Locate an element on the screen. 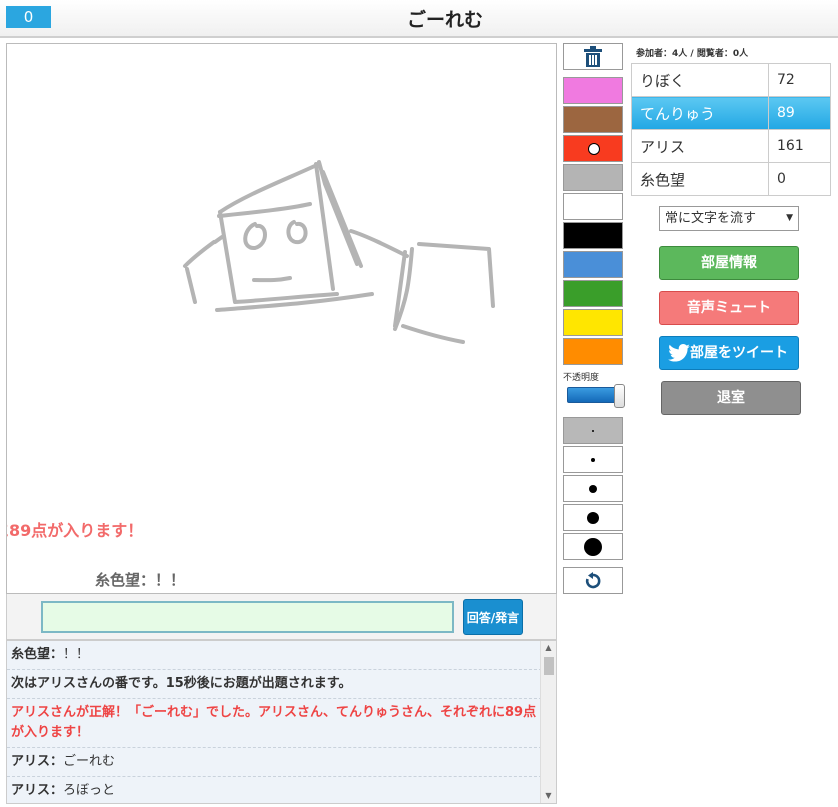 The width and height of the screenshot is (838, 807). answer-input is located at coordinates (247, 617).